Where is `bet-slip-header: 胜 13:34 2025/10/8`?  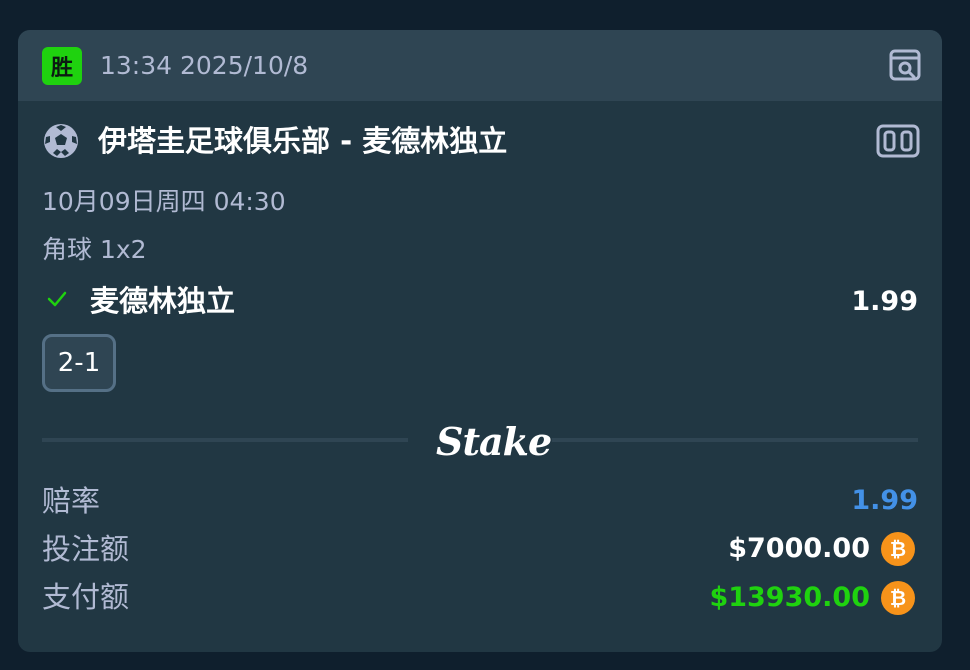
bet-slip-header: 胜 13:34 2025/10/8 is located at coordinates (480, 65).